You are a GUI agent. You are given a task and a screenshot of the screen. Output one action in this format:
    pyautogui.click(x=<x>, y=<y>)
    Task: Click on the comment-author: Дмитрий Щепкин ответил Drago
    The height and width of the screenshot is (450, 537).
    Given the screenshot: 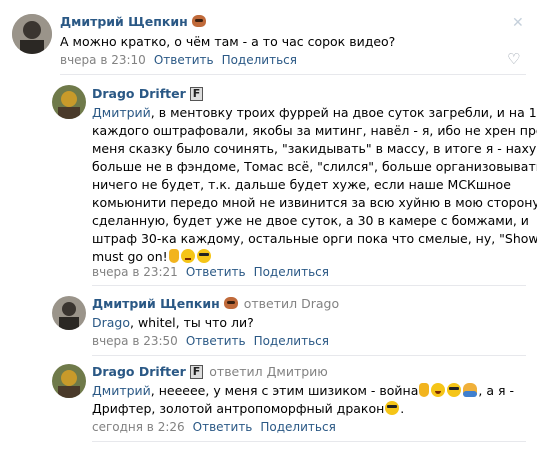 What is the action you would take?
    pyautogui.click(x=215, y=303)
    